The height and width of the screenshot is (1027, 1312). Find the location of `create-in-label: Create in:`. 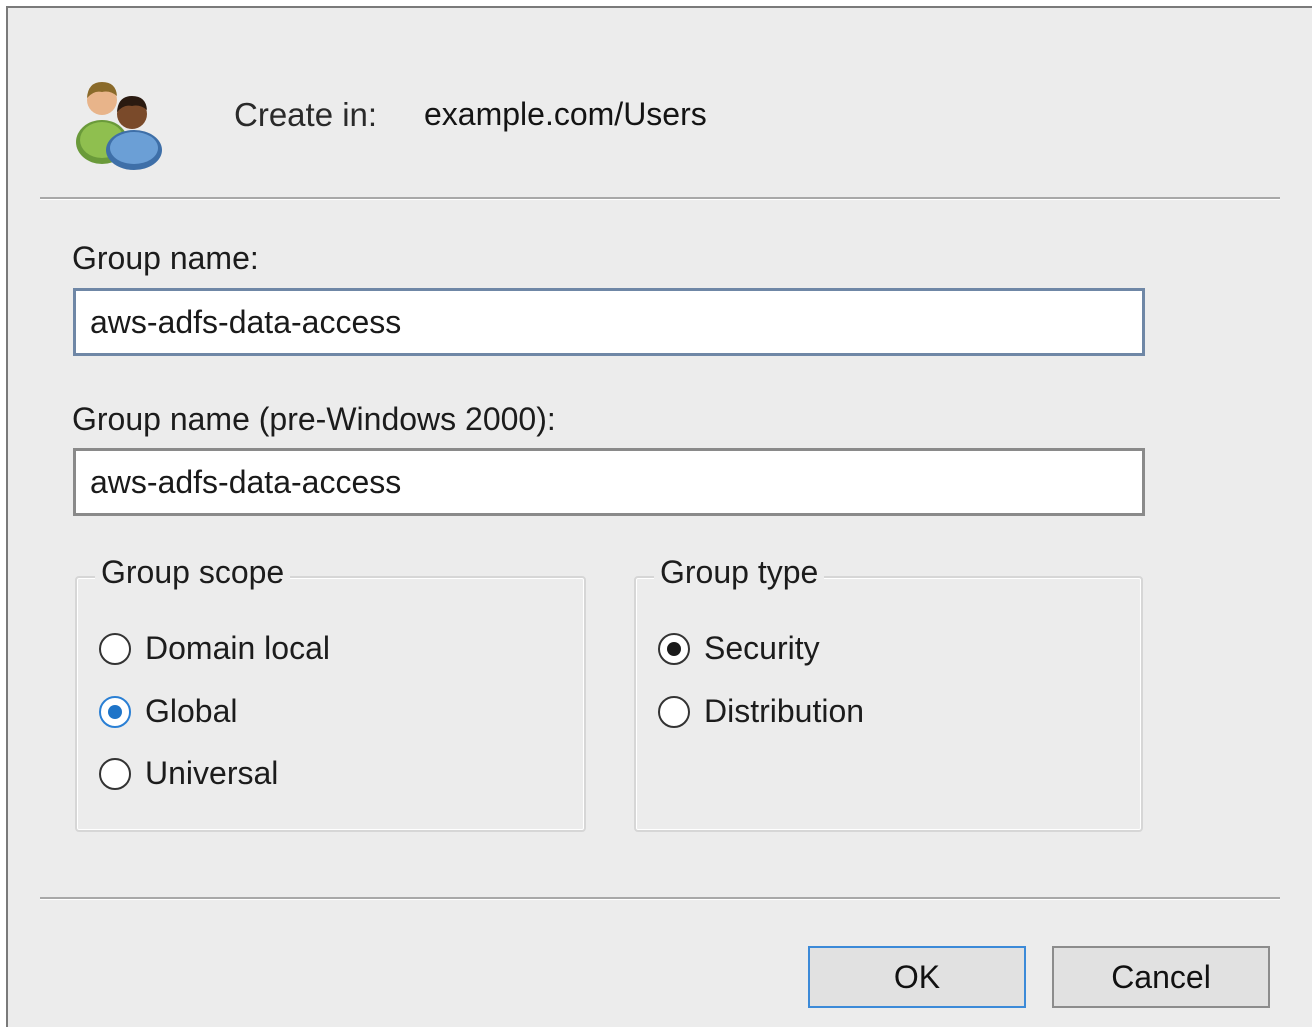

create-in-label: Create in: is located at coordinates (306, 114).